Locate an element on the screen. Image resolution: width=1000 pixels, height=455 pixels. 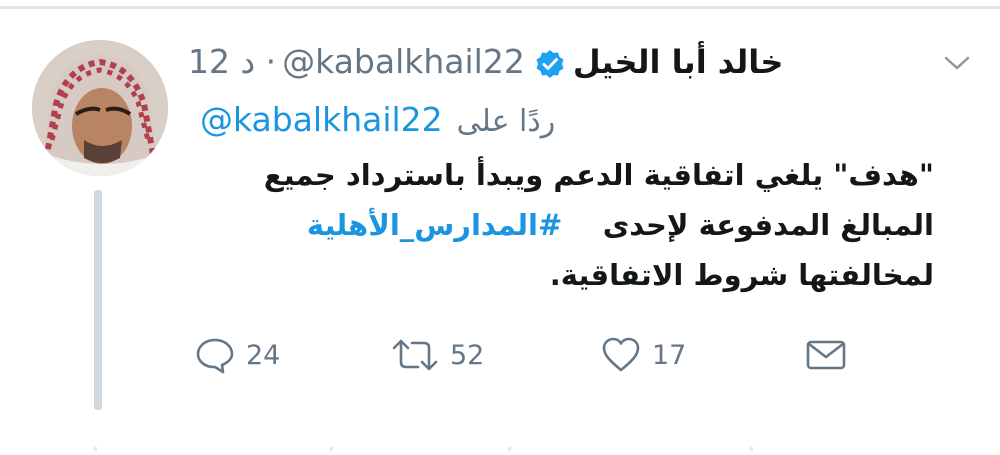
avatar-photo is located at coordinates (100, 108).